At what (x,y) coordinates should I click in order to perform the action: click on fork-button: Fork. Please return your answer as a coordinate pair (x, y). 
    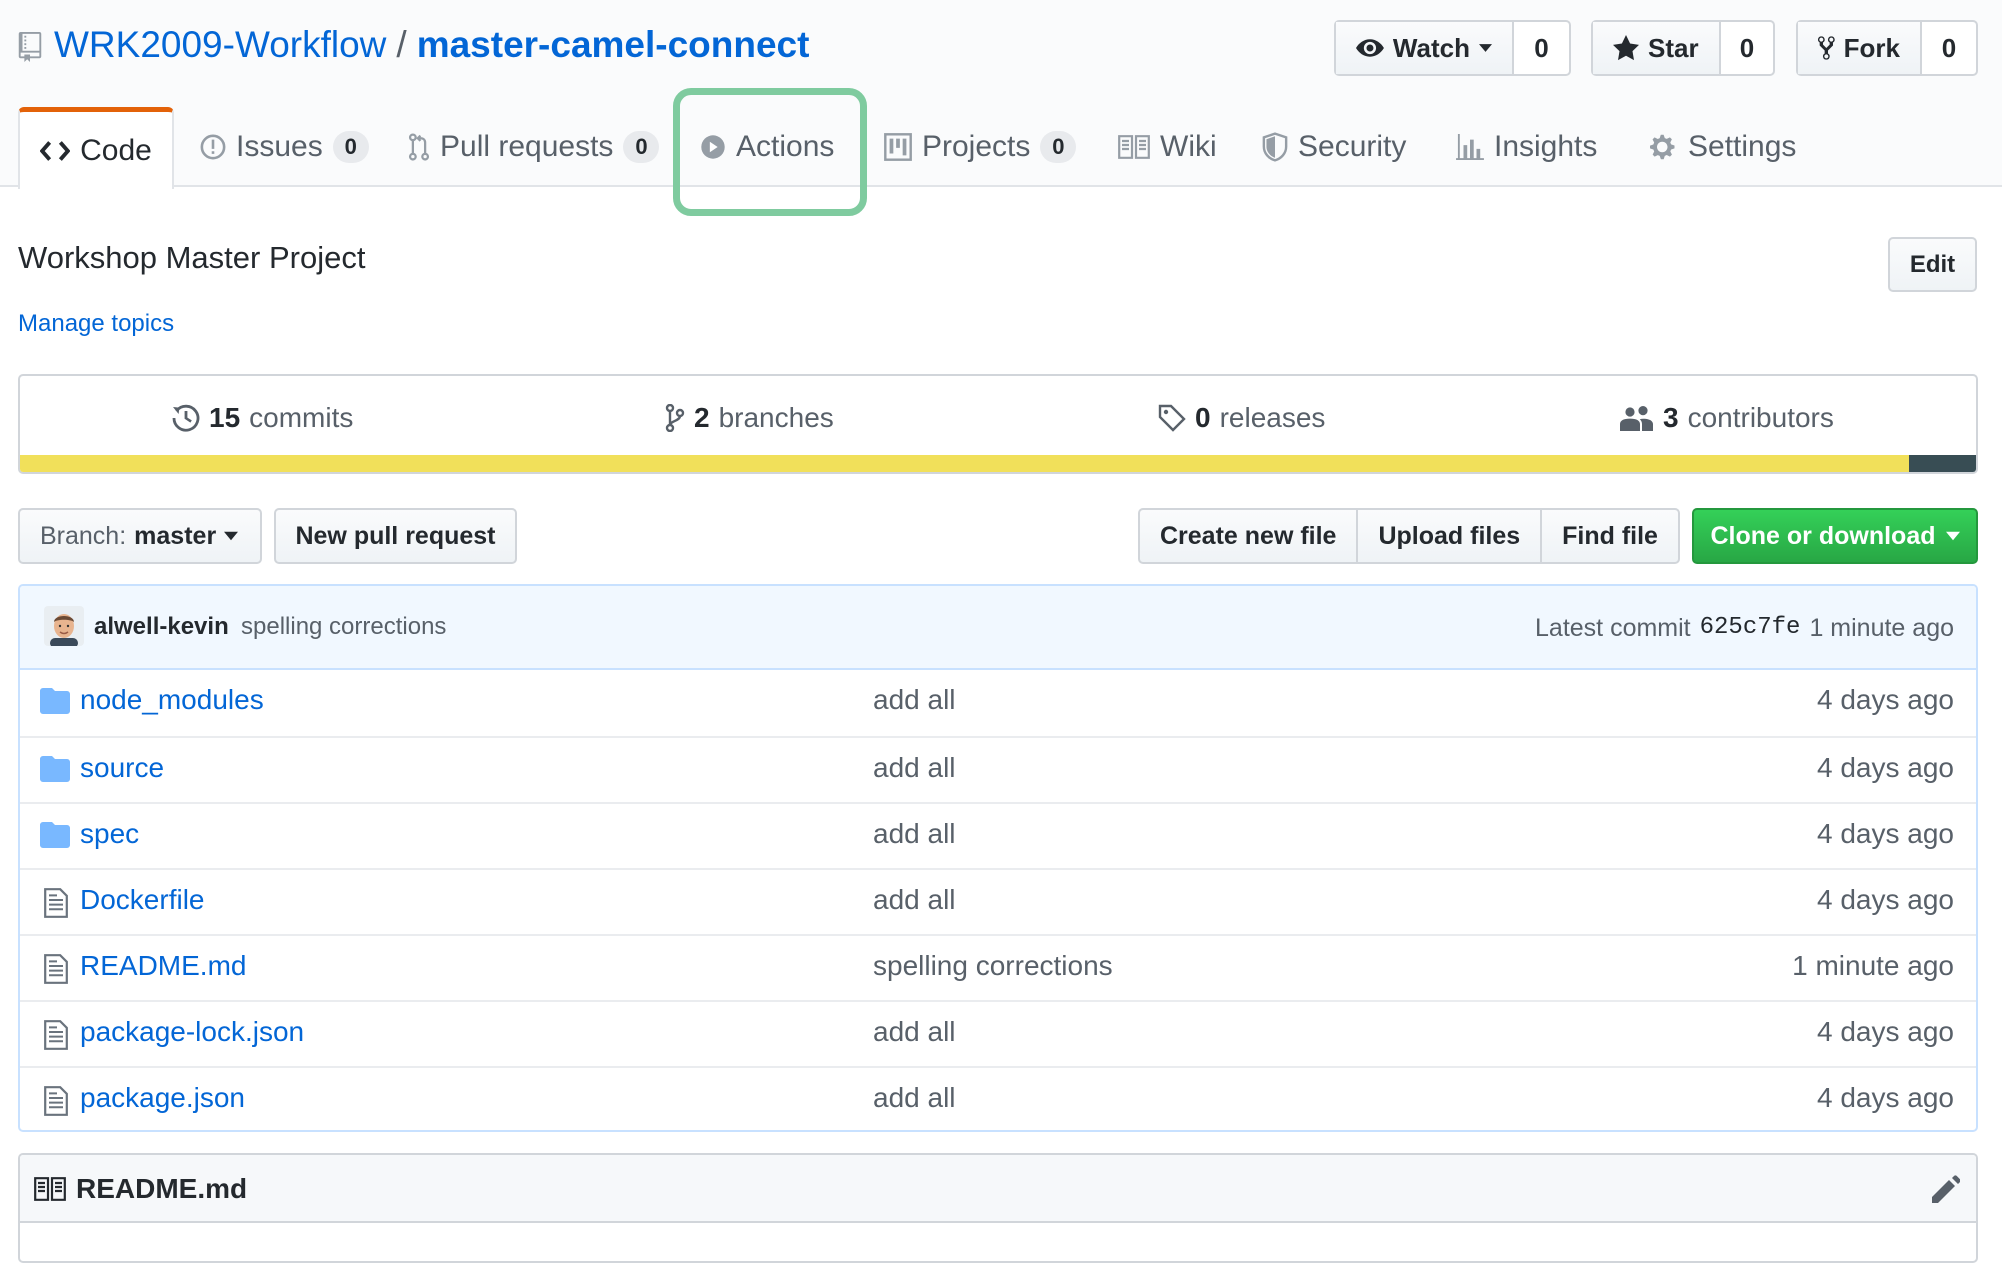
    Looking at the image, I should click on (1860, 48).